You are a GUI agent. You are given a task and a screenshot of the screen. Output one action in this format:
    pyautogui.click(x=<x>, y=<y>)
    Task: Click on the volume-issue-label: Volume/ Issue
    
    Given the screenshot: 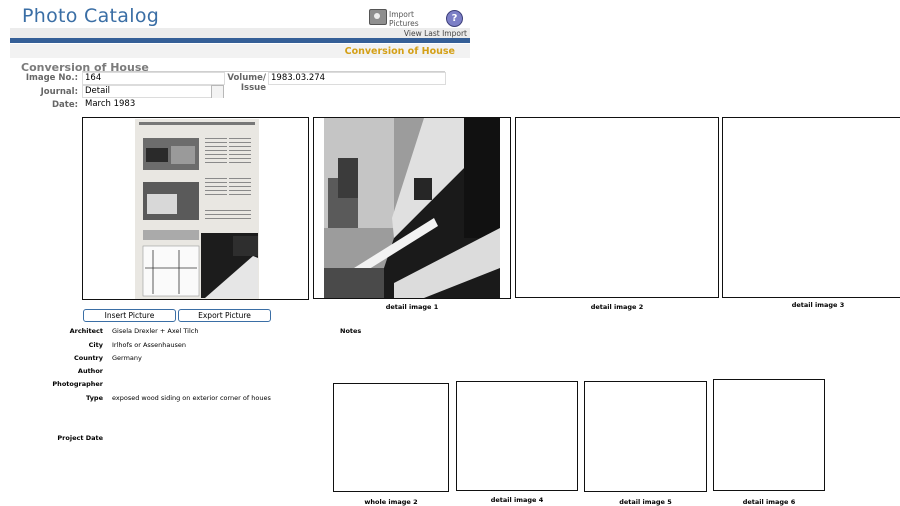 What is the action you would take?
    pyautogui.click(x=246, y=83)
    